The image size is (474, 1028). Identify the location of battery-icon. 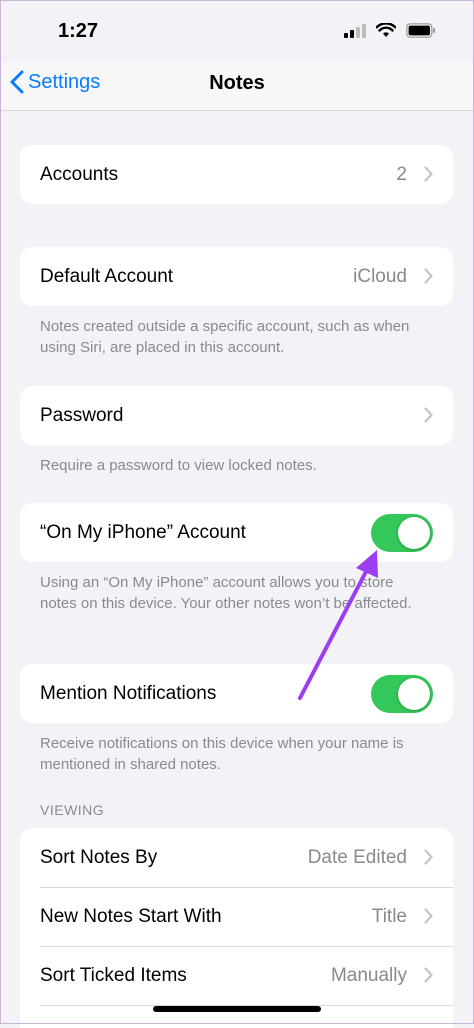
(420, 30).